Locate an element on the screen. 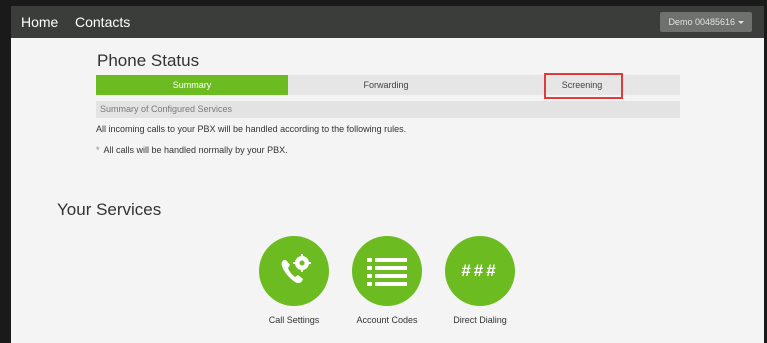 This screenshot has width=767, height=343. service-direct-dialing: ### Direct Dialing is located at coordinates (480, 280).